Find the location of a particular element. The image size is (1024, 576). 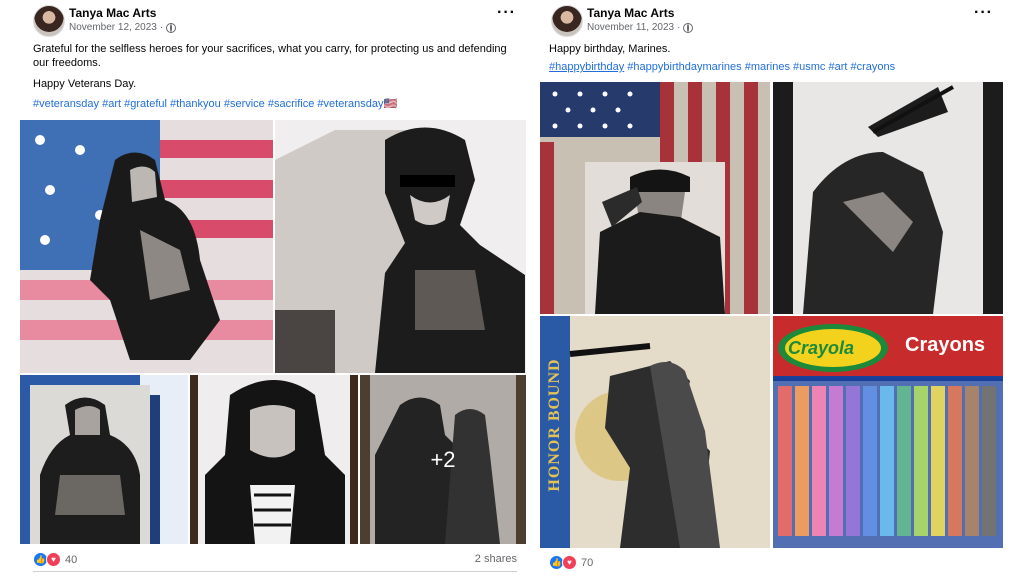

reaction-summary: 👍 ♥ 70 is located at coordinates (571, 562).